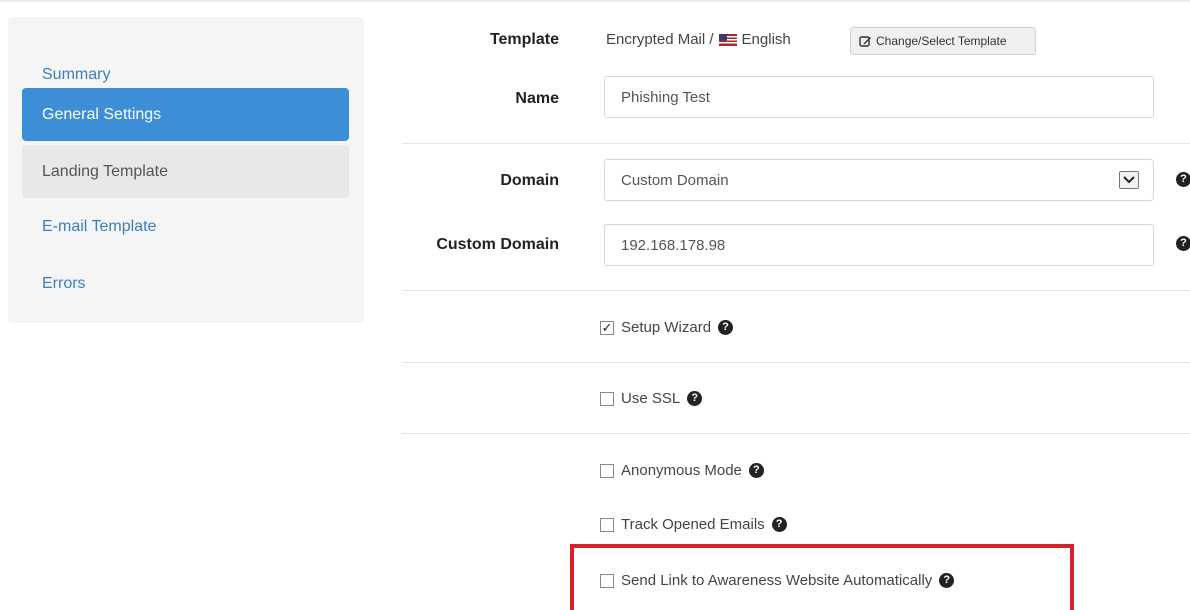 This screenshot has width=1190, height=610. I want to click on template-name: Encrypted Mail /, so click(660, 39).